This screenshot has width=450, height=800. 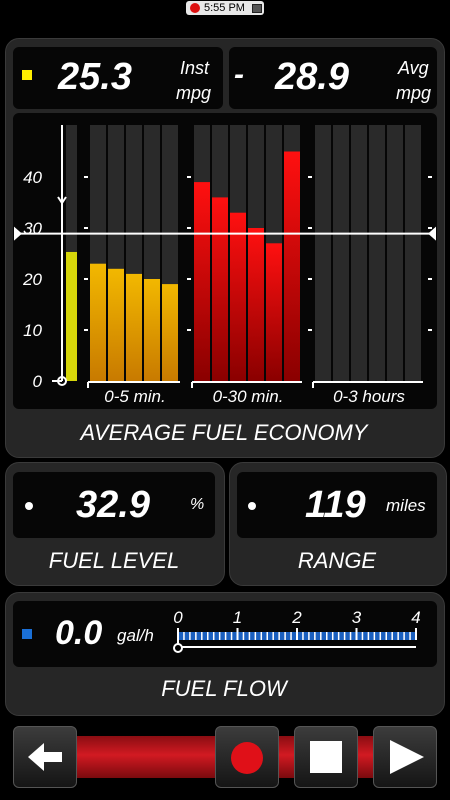 What do you see at coordinates (406, 505) in the screenshot?
I see `range-unit: miles` at bounding box center [406, 505].